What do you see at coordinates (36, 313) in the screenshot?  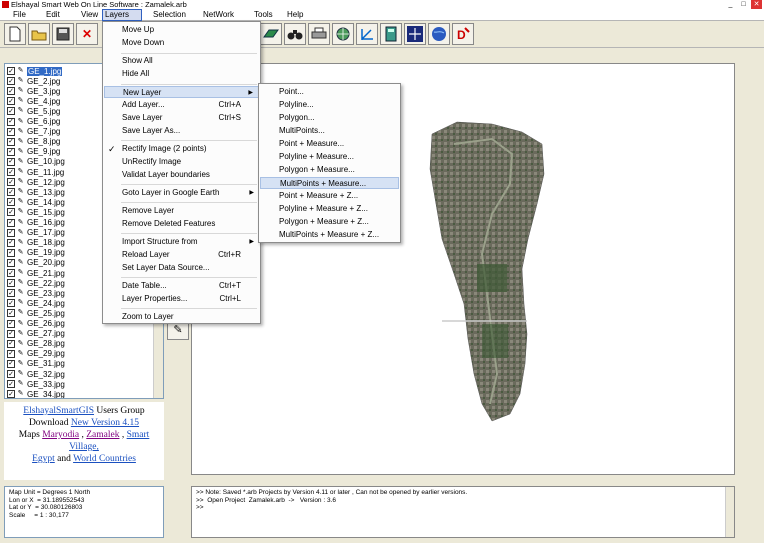 I see `layer-row: ✓ ✎ GE_25.jpg` at bounding box center [36, 313].